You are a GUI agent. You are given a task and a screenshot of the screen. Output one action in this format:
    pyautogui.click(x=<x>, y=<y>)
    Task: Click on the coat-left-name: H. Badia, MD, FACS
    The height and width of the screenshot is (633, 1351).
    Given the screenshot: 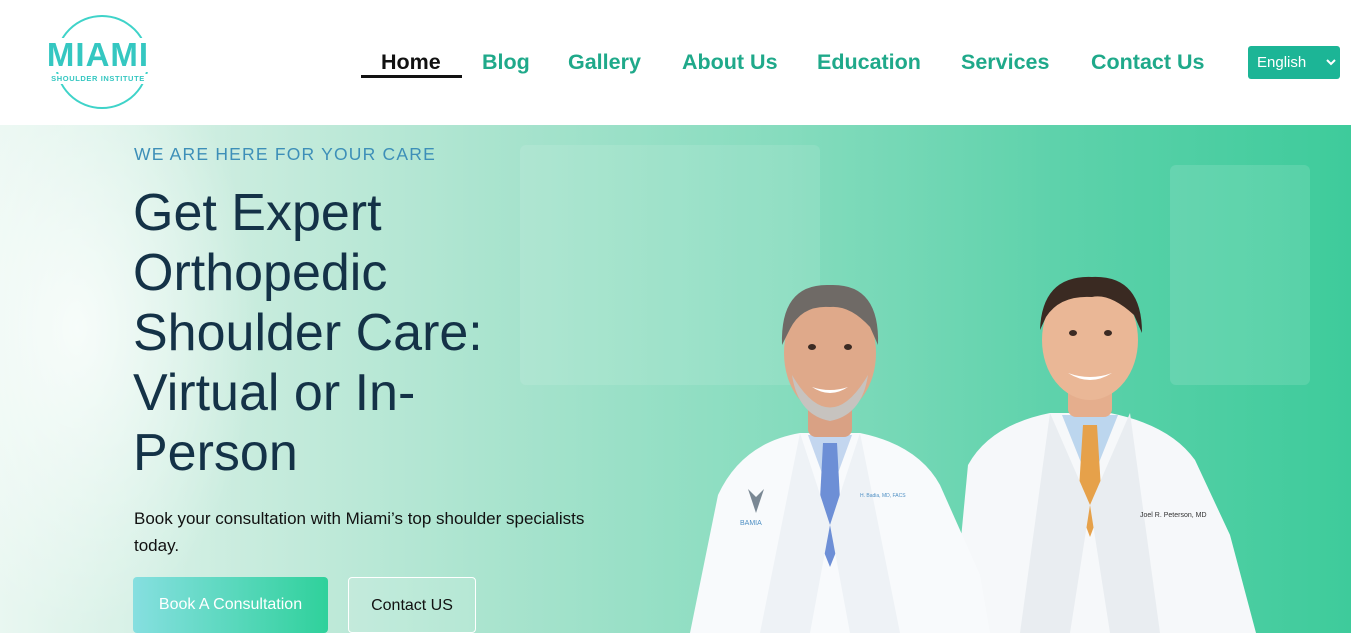 What is the action you would take?
    pyautogui.click(x=883, y=496)
    